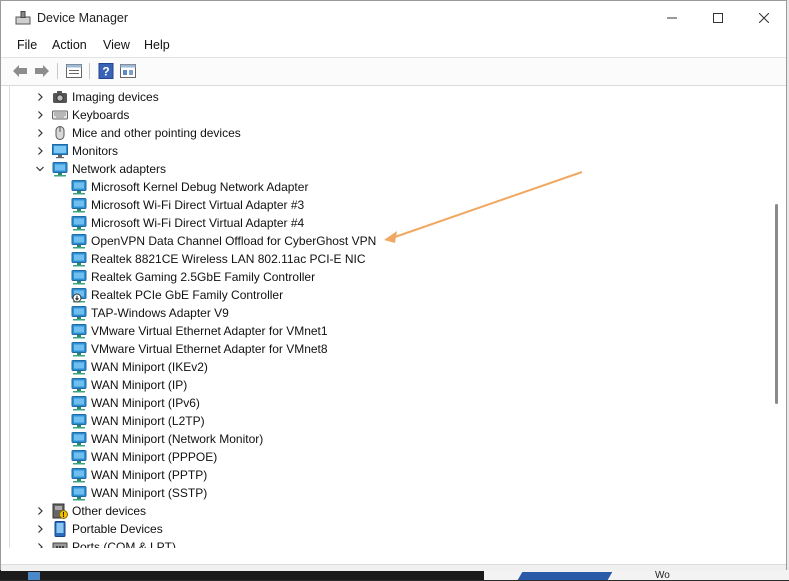 The width and height of the screenshot is (789, 581). Describe the element at coordinates (390, 133) in the screenshot. I see `tree-category-mice-and-other-pointing-devices: Mice and other pointing devices` at that location.